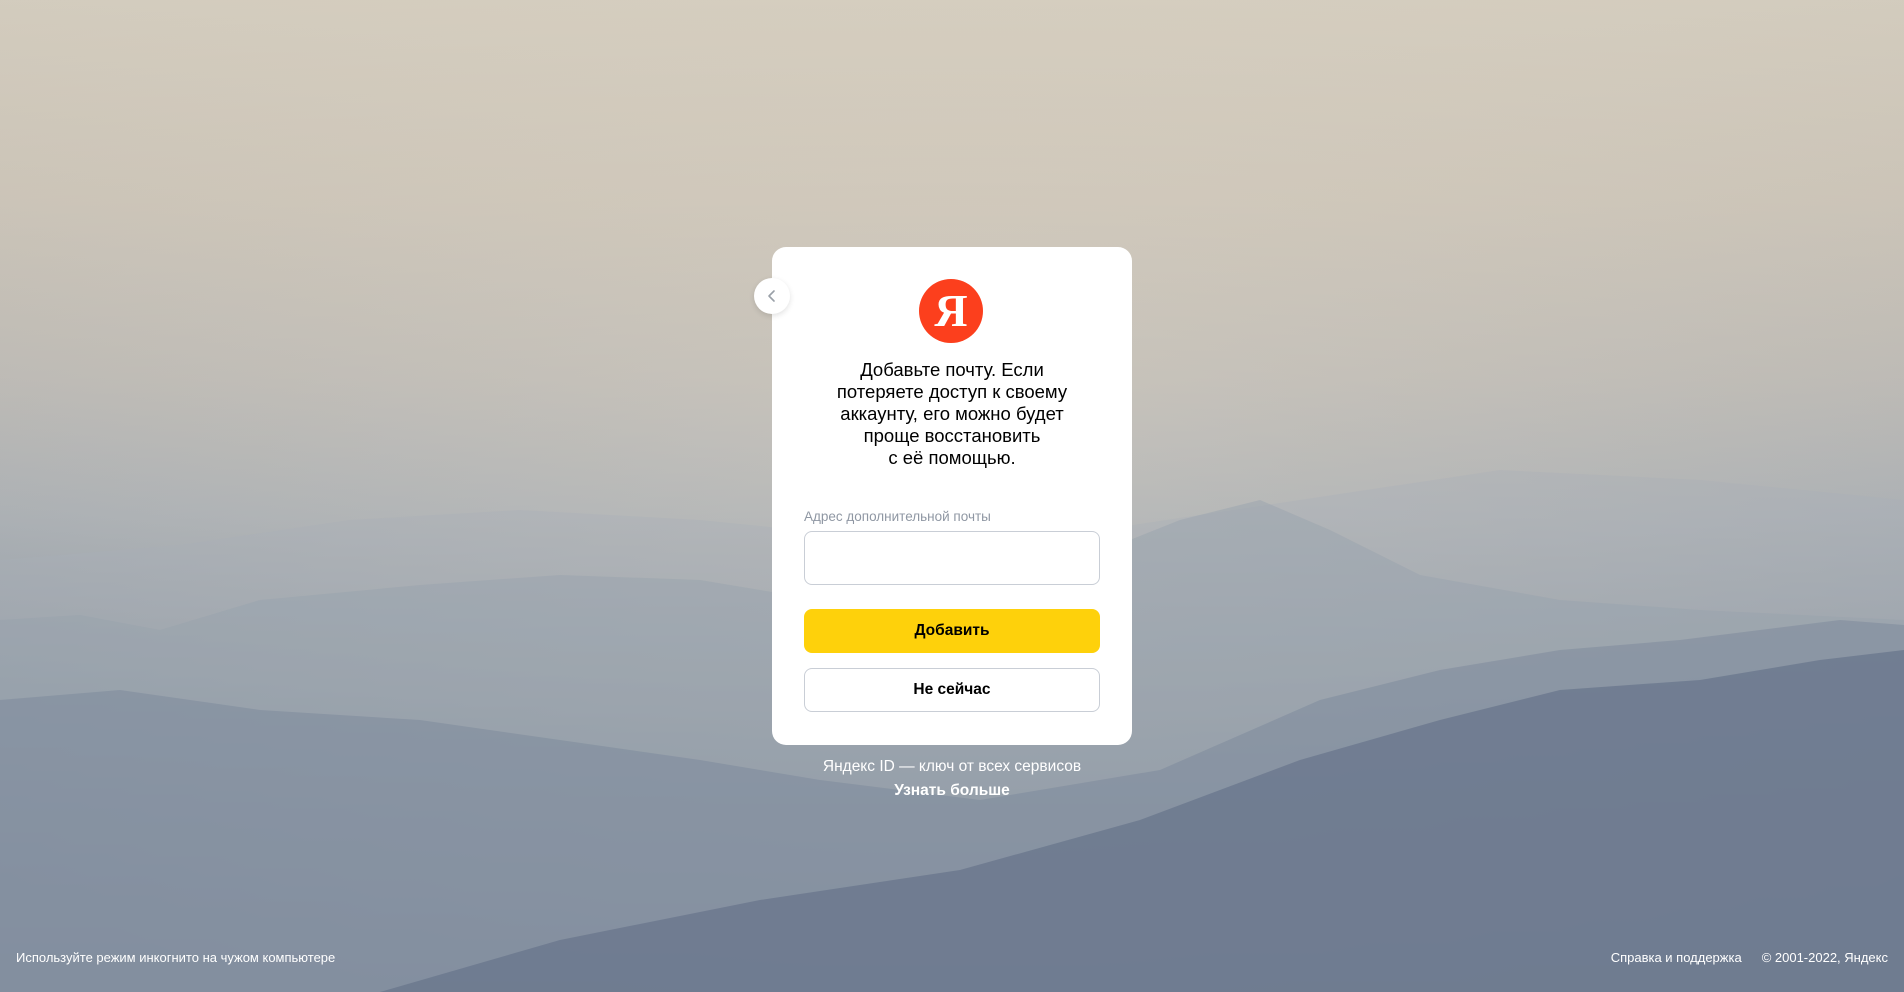 This screenshot has height=992, width=1904. What do you see at coordinates (1676, 957) in the screenshot?
I see `help-support-link: Справка и поддержка` at bounding box center [1676, 957].